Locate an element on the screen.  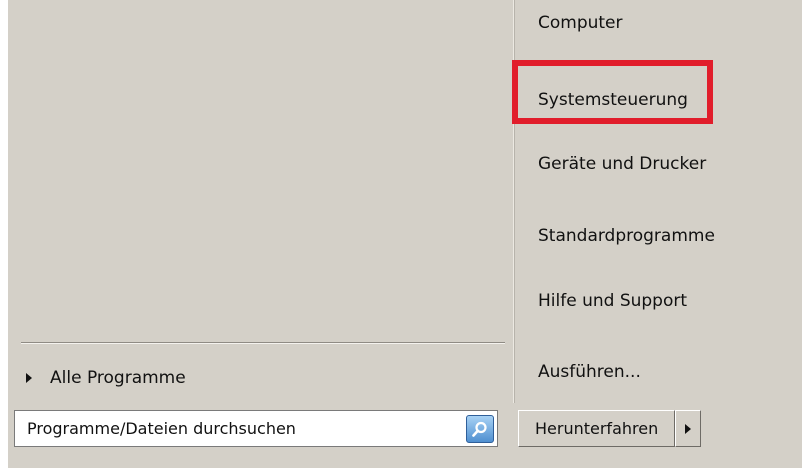
right-item-hilfe-und-support: Hilfe und Support is located at coordinates (612, 301).